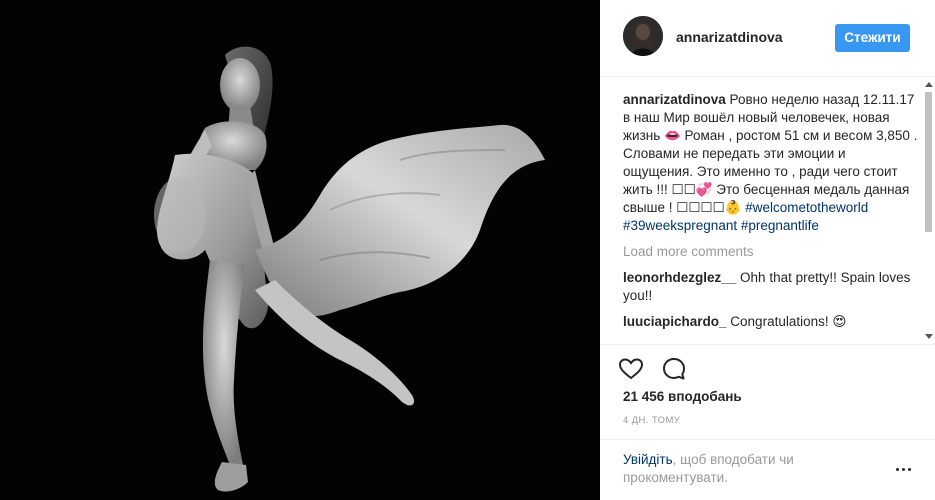 The width and height of the screenshot is (935, 500). I want to click on heart-outline-icon, so click(631, 369).